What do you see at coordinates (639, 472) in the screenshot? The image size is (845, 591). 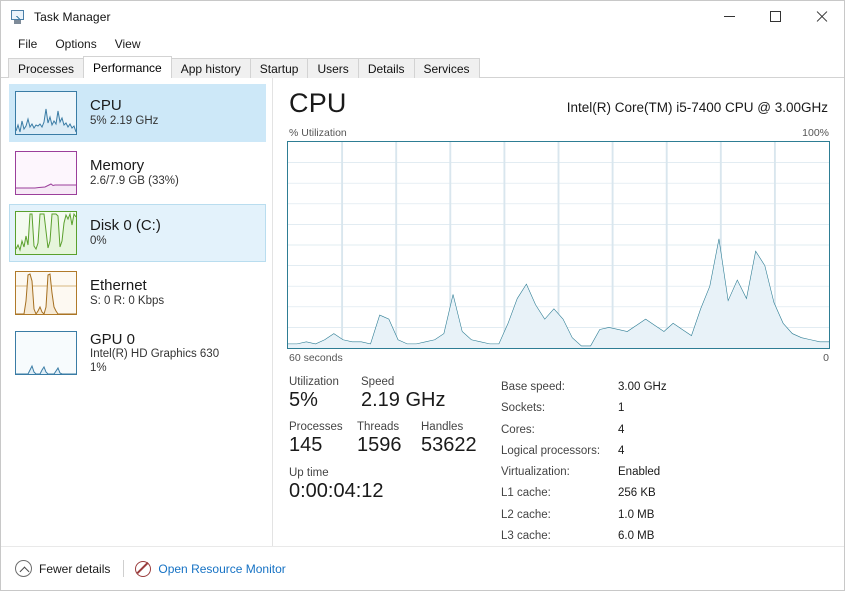 I see `spec-virtualization-value: Enabled` at bounding box center [639, 472].